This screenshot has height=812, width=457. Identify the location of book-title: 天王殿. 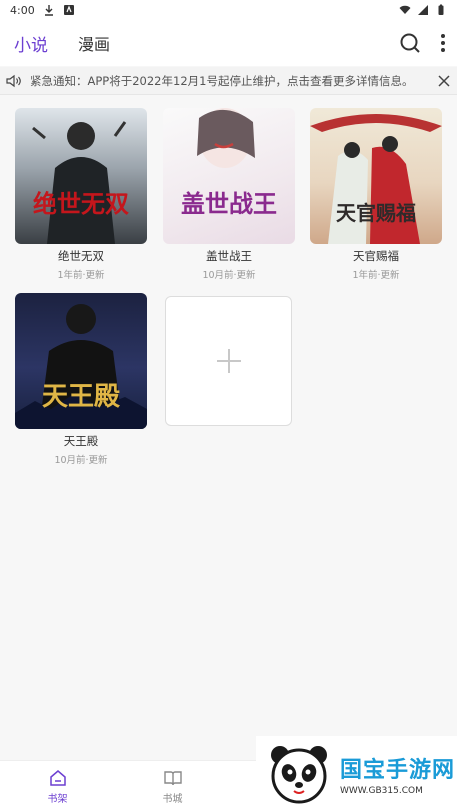
(81, 441).